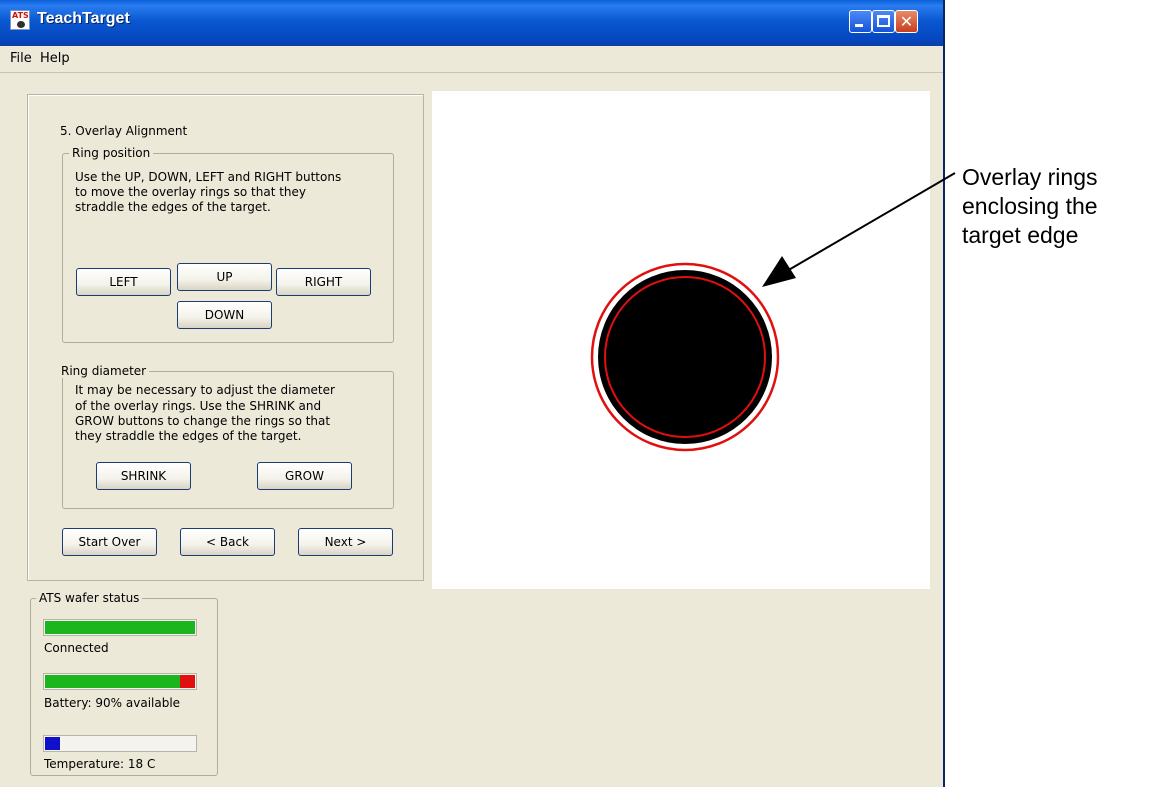 The height and width of the screenshot is (787, 1157). Describe the element at coordinates (779, 271) in the screenshot. I see `annotation-arrowhead` at that location.